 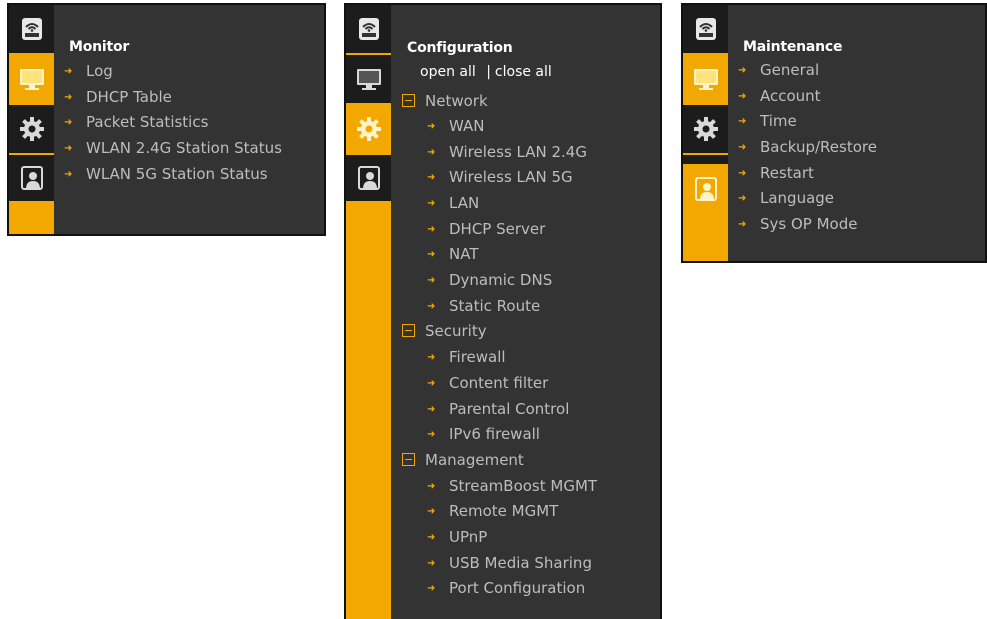 What do you see at coordinates (483, 306) in the screenshot?
I see `menu-item-static-route: ➜ Static Route` at bounding box center [483, 306].